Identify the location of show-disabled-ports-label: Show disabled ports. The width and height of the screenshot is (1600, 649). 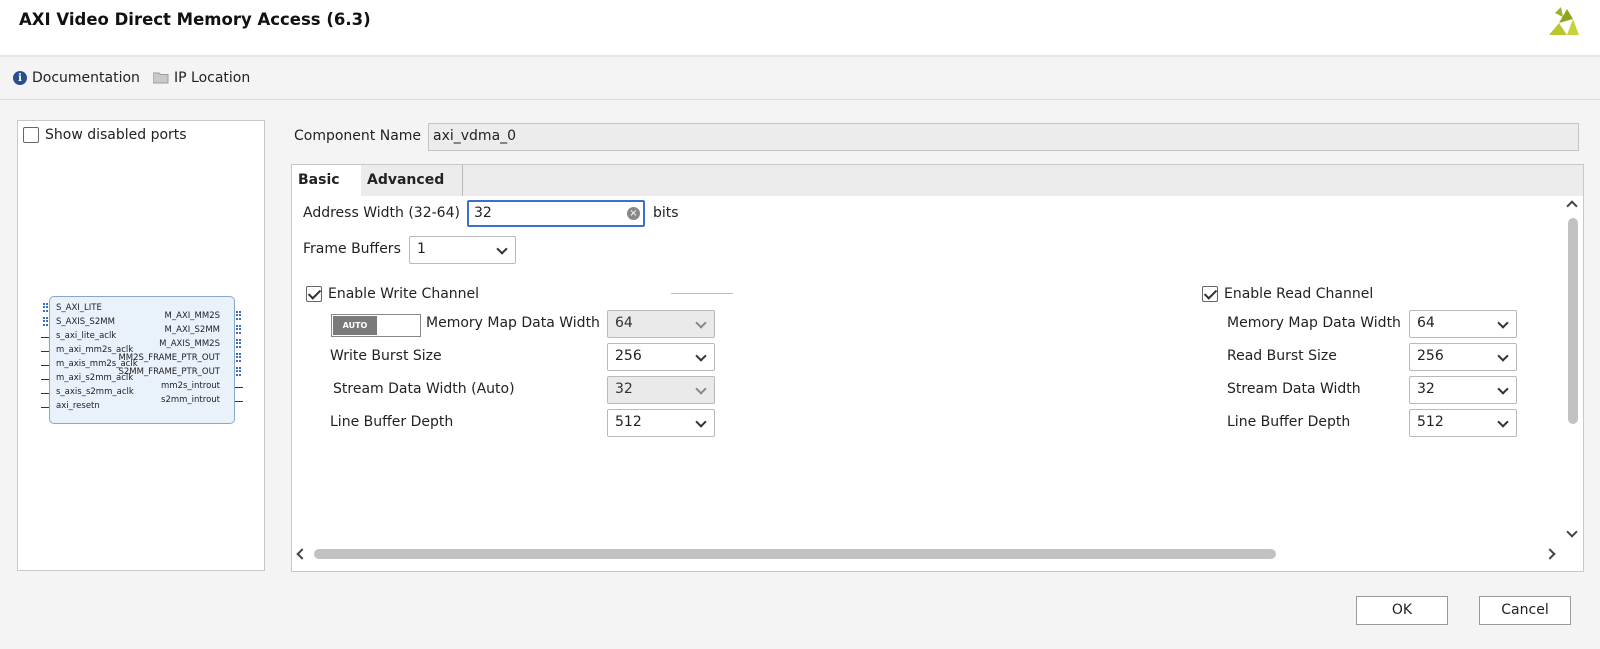
(116, 135).